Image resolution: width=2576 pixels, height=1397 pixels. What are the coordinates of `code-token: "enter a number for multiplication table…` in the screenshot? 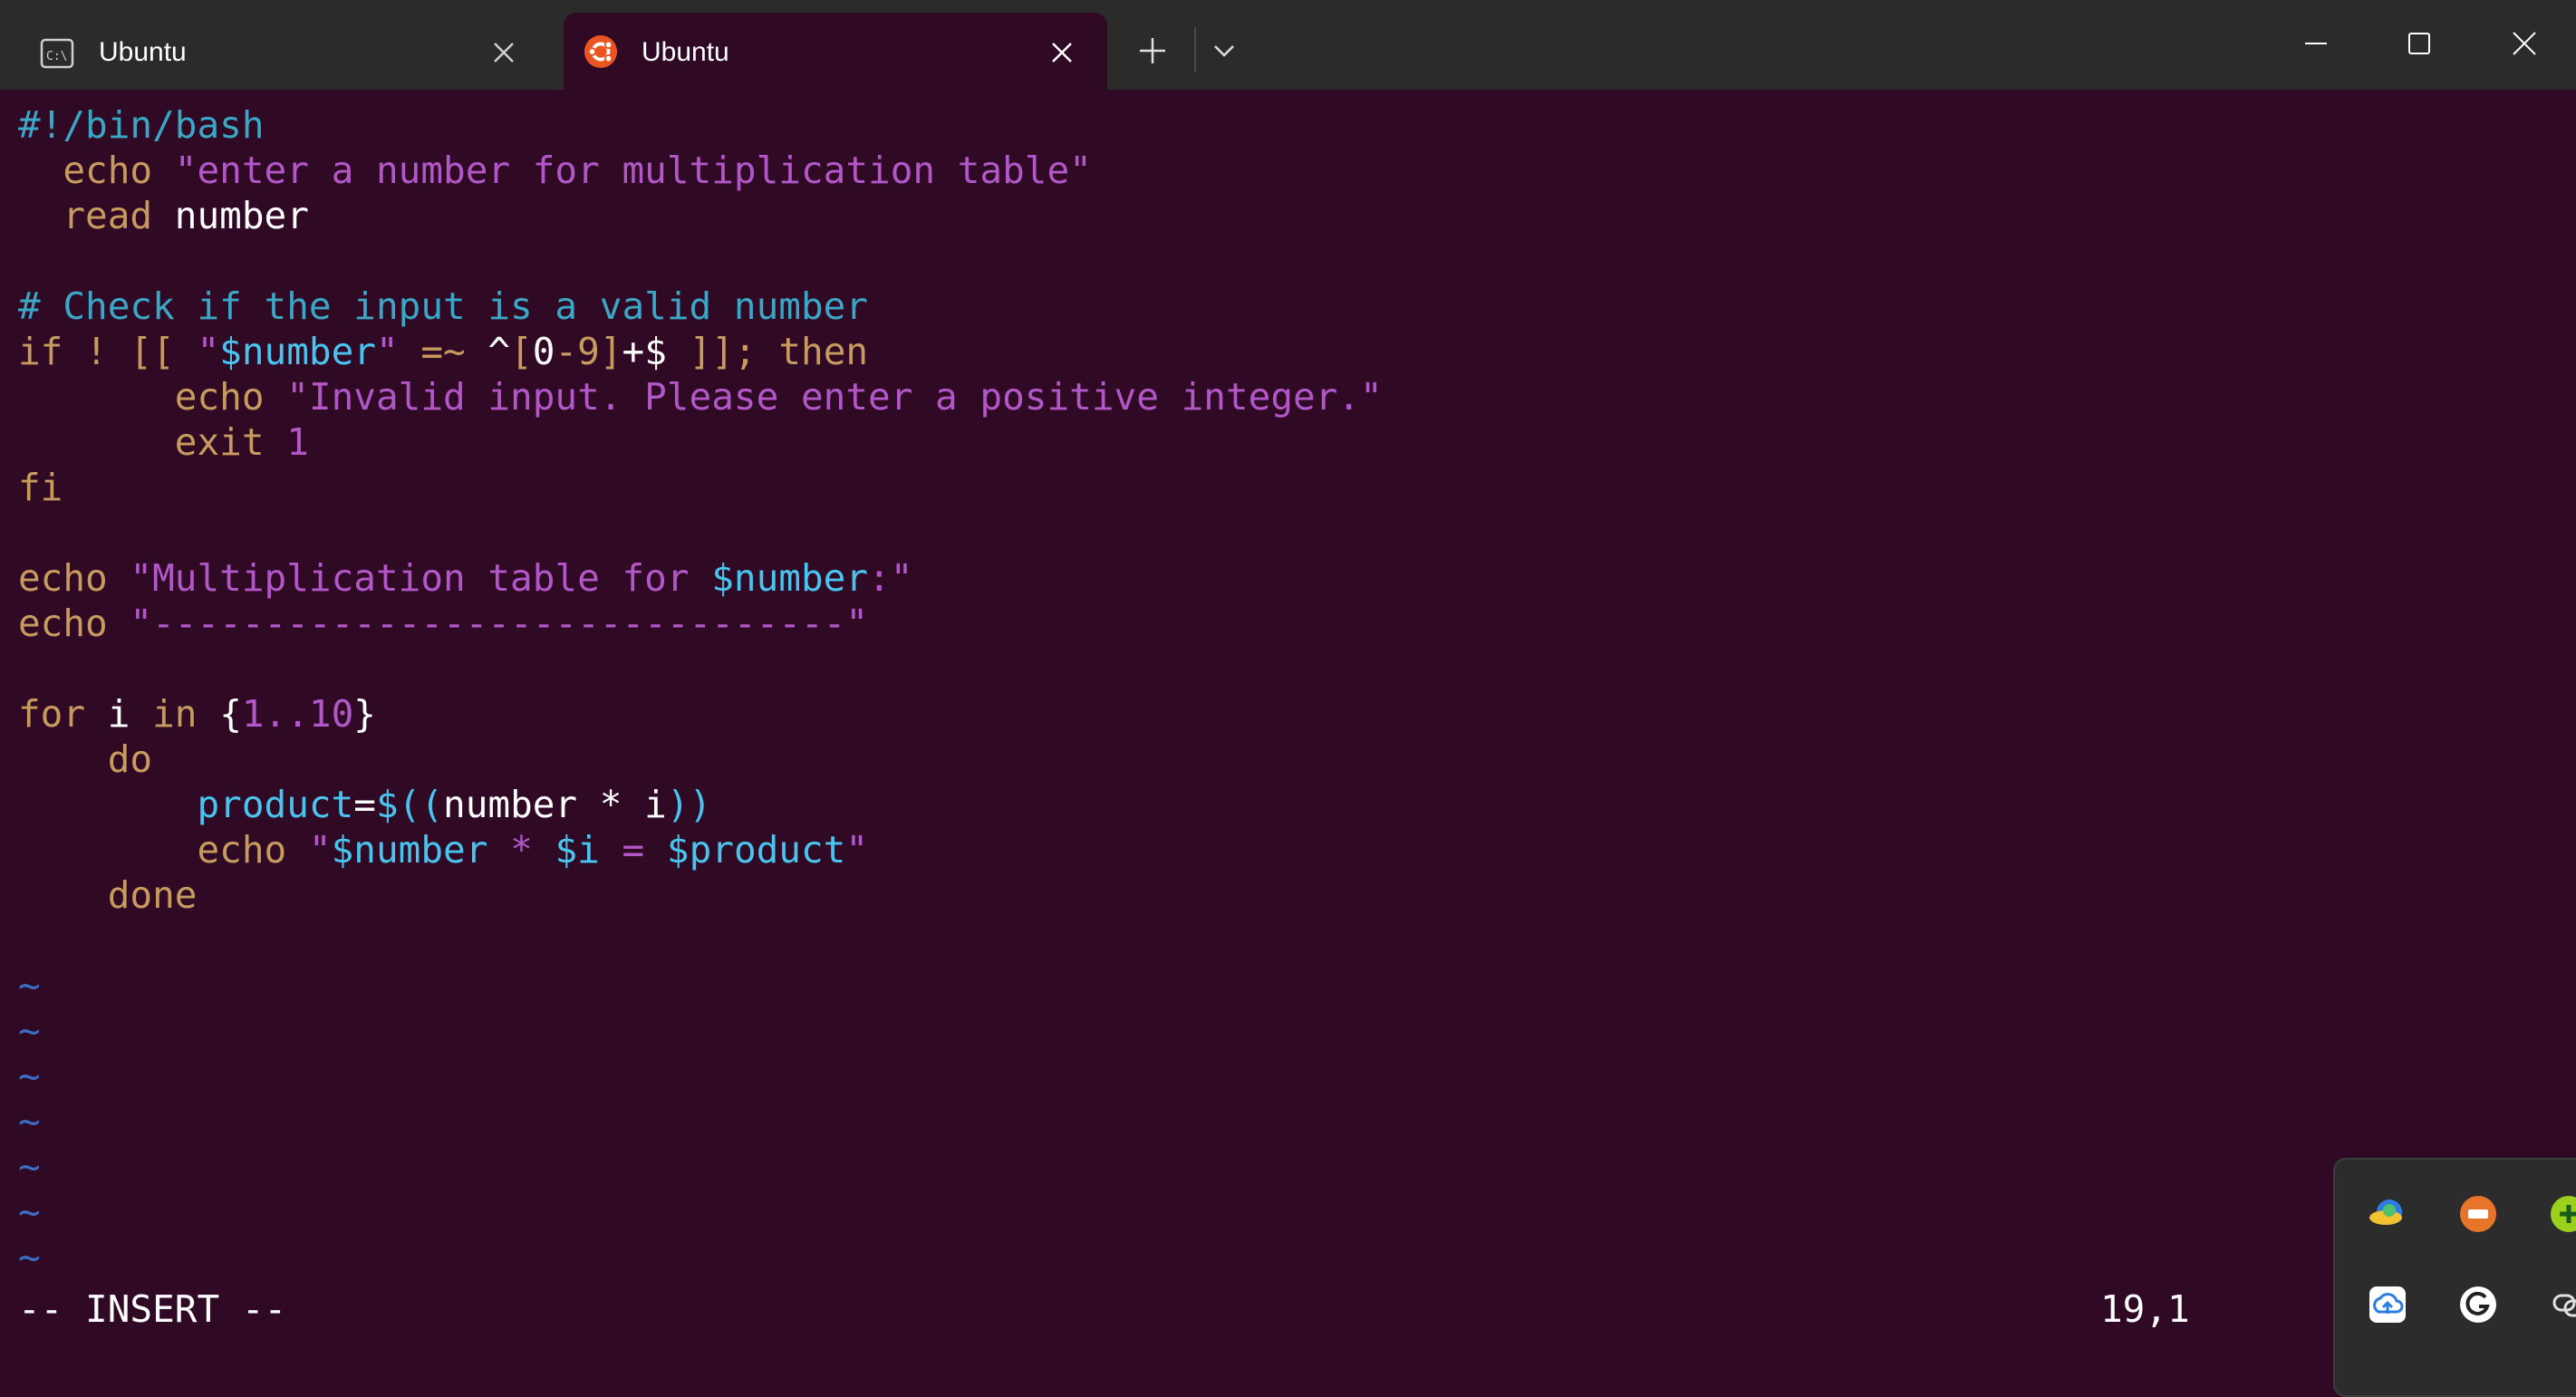 It's located at (633, 170).